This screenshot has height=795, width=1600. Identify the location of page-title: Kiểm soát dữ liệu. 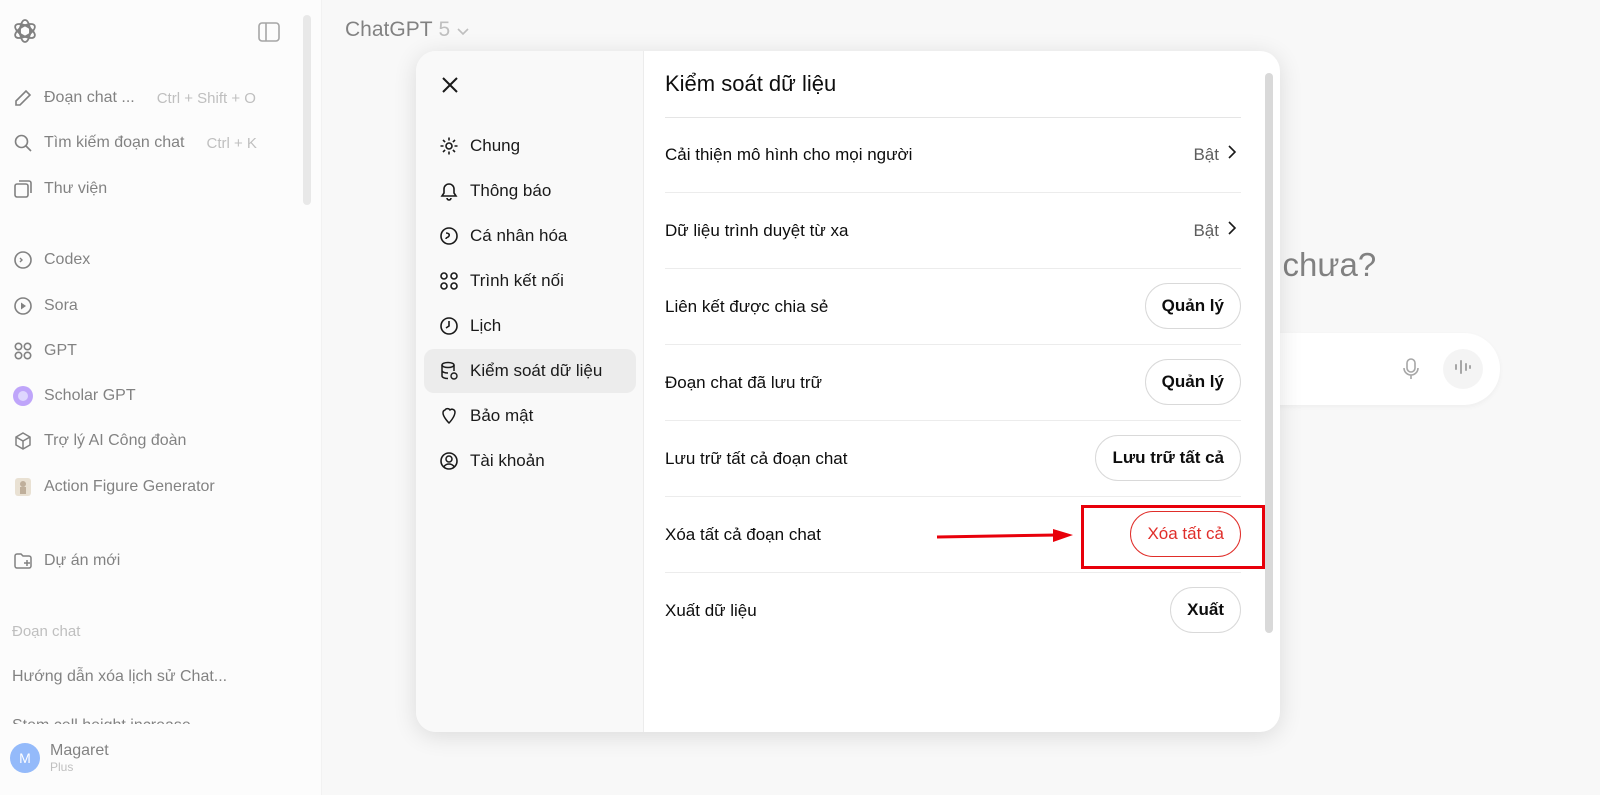
(751, 83).